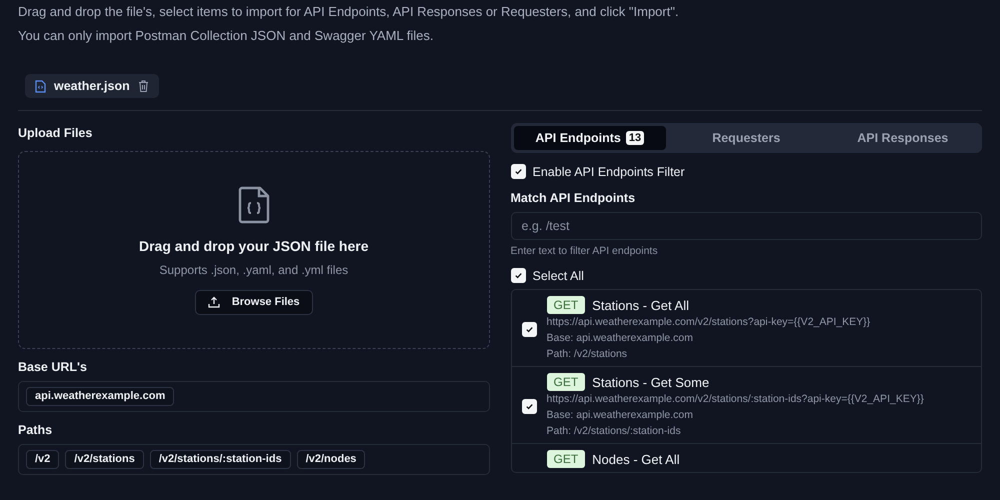  What do you see at coordinates (584, 251) in the screenshot?
I see `field-hint: Enter text to filter API endpoints` at bounding box center [584, 251].